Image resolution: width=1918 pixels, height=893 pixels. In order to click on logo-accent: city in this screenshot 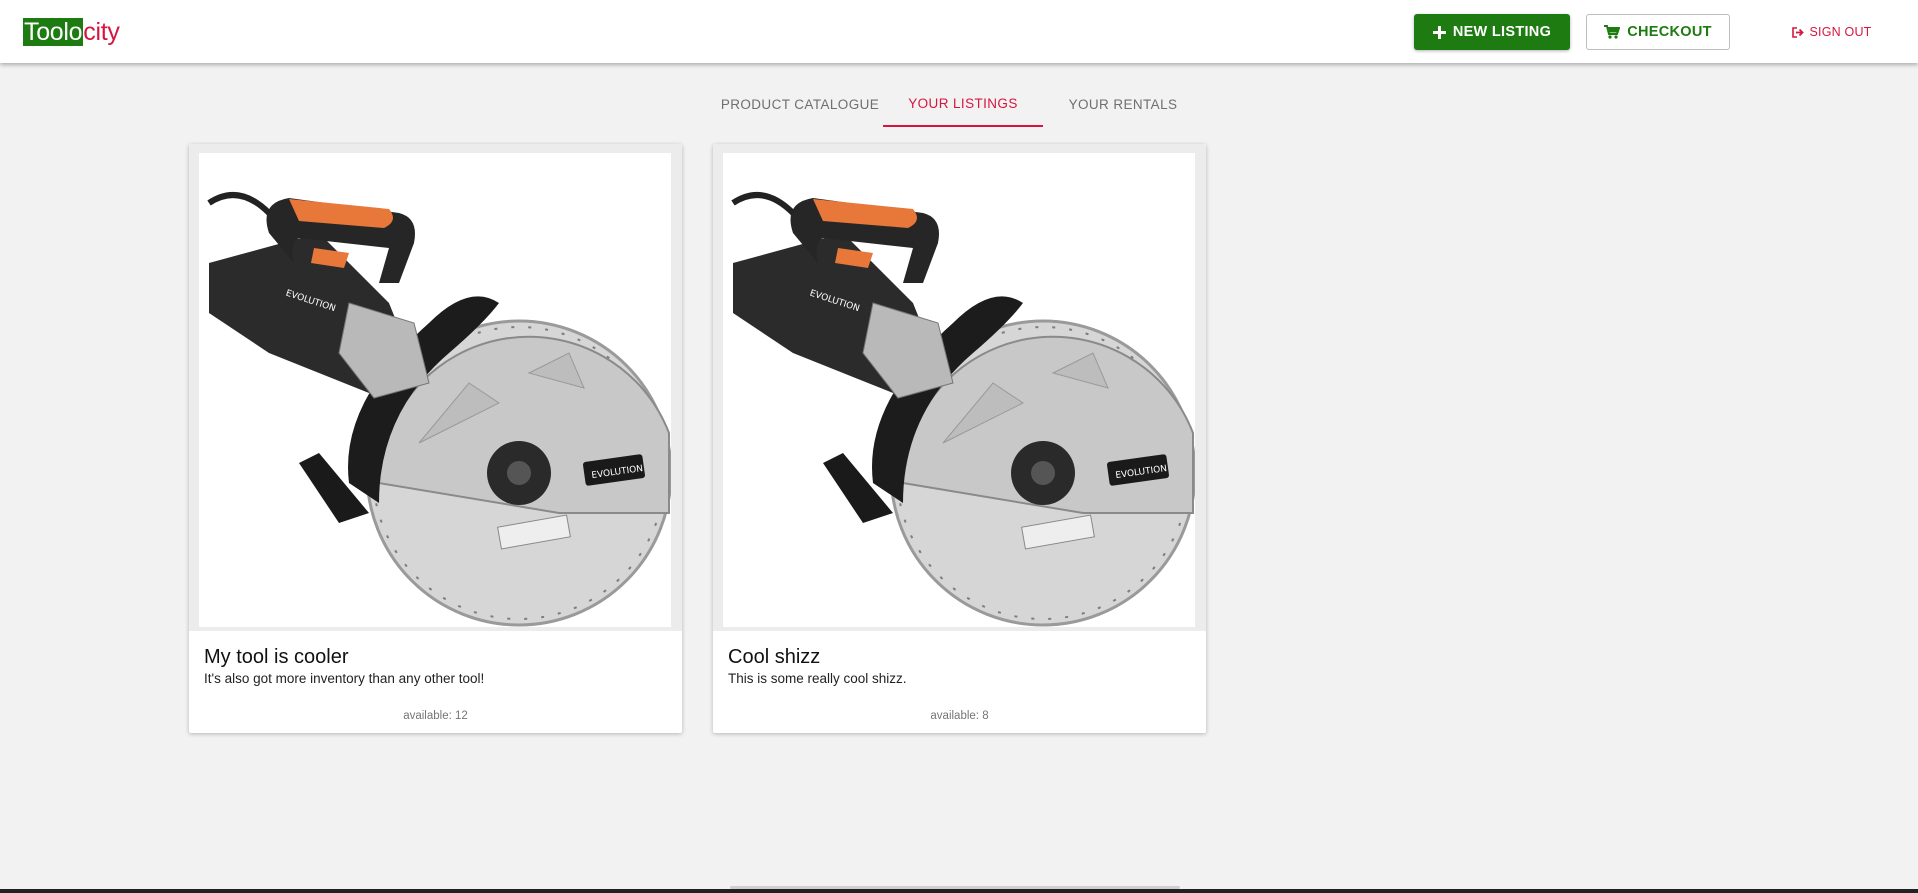, I will do `click(101, 32)`.